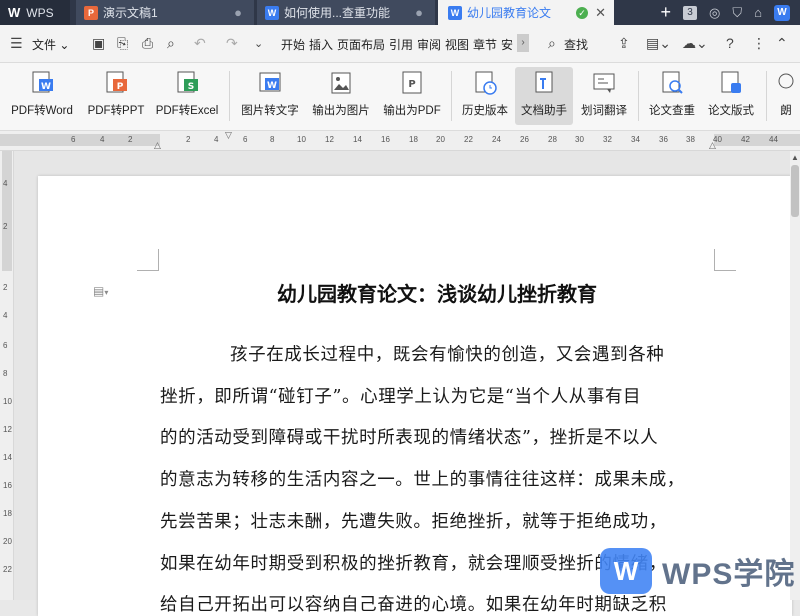 This screenshot has width=800, height=616. What do you see at coordinates (725, 260) in the screenshot?
I see `crop-mark-top-right` at bounding box center [725, 260].